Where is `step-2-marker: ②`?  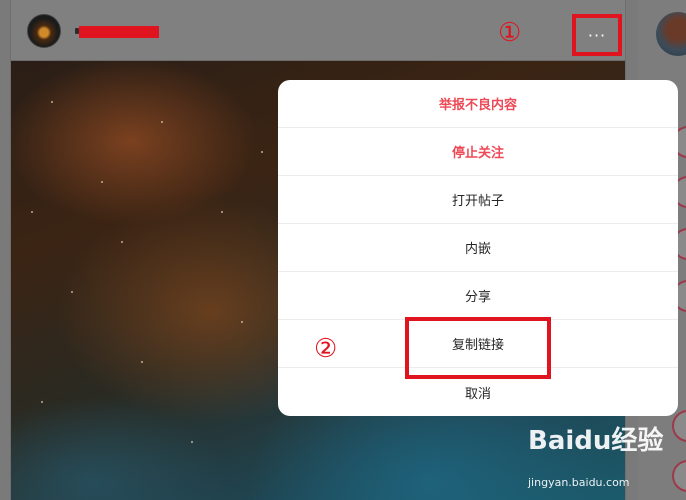 step-2-marker: ② is located at coordinates (326, 349).